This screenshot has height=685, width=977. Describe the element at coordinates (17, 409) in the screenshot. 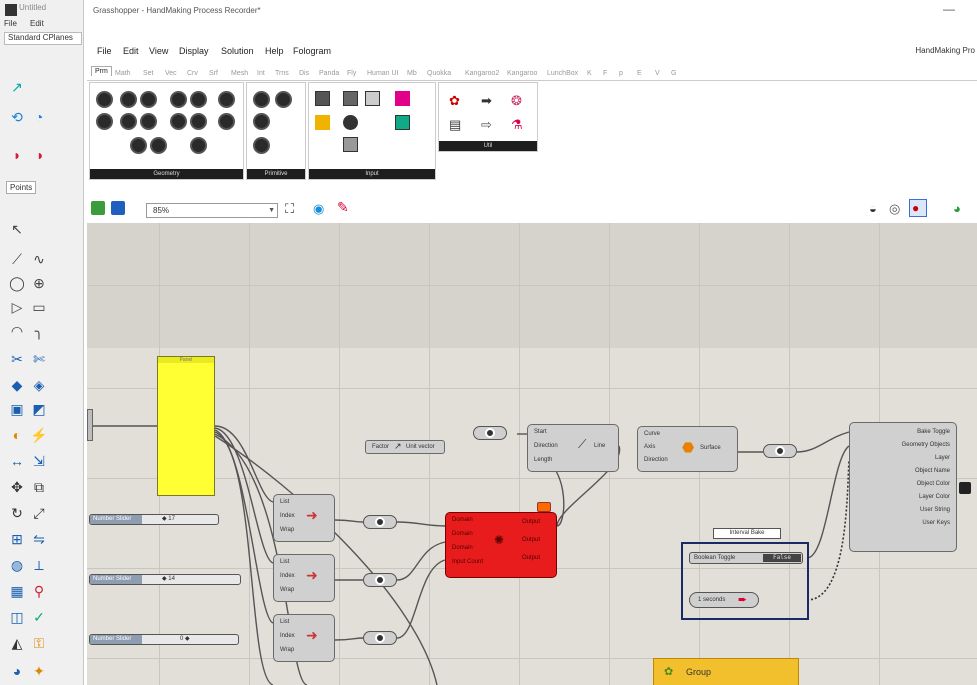

I see `box-icon: ▣` at that location.